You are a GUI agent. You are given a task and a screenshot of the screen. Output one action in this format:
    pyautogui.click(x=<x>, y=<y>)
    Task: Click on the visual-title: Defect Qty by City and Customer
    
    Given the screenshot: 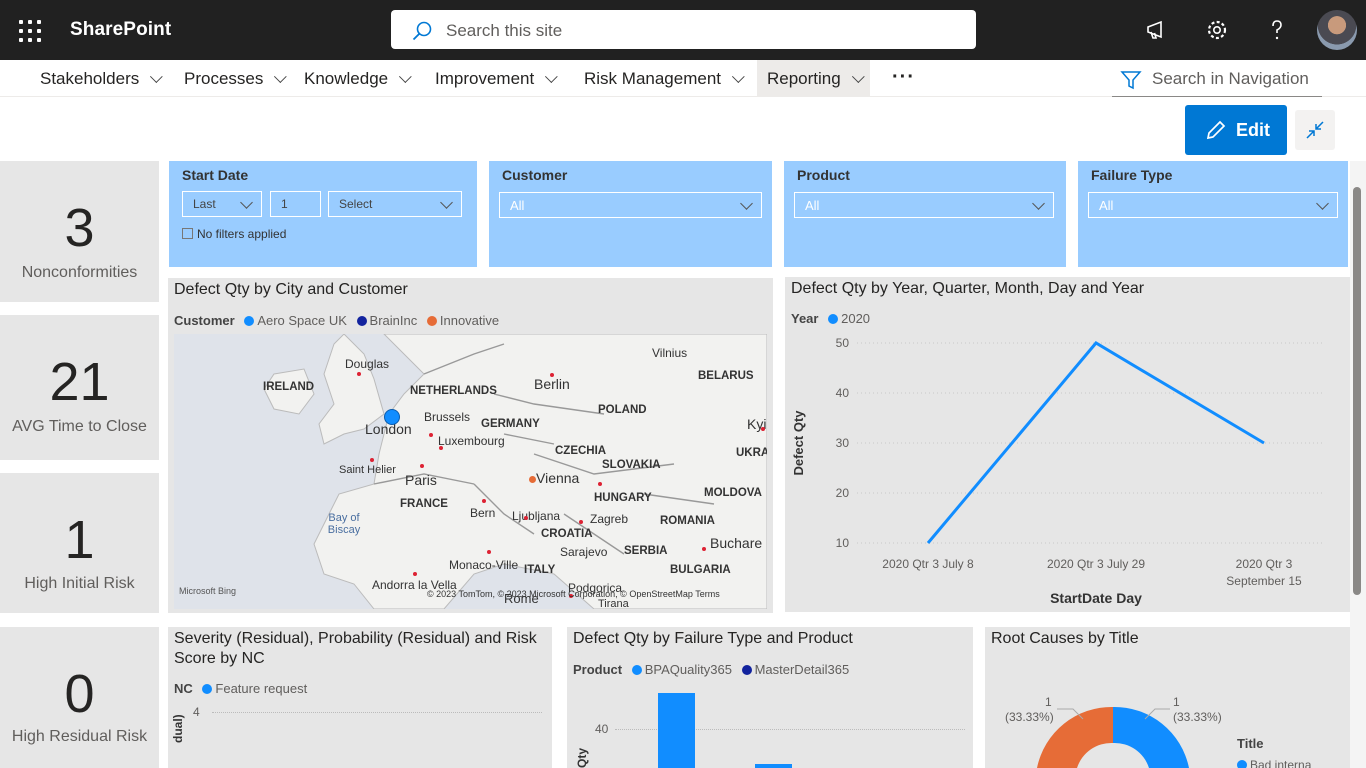 What is the action you would take?
    pyautogui.click(x=291, y=289)
    